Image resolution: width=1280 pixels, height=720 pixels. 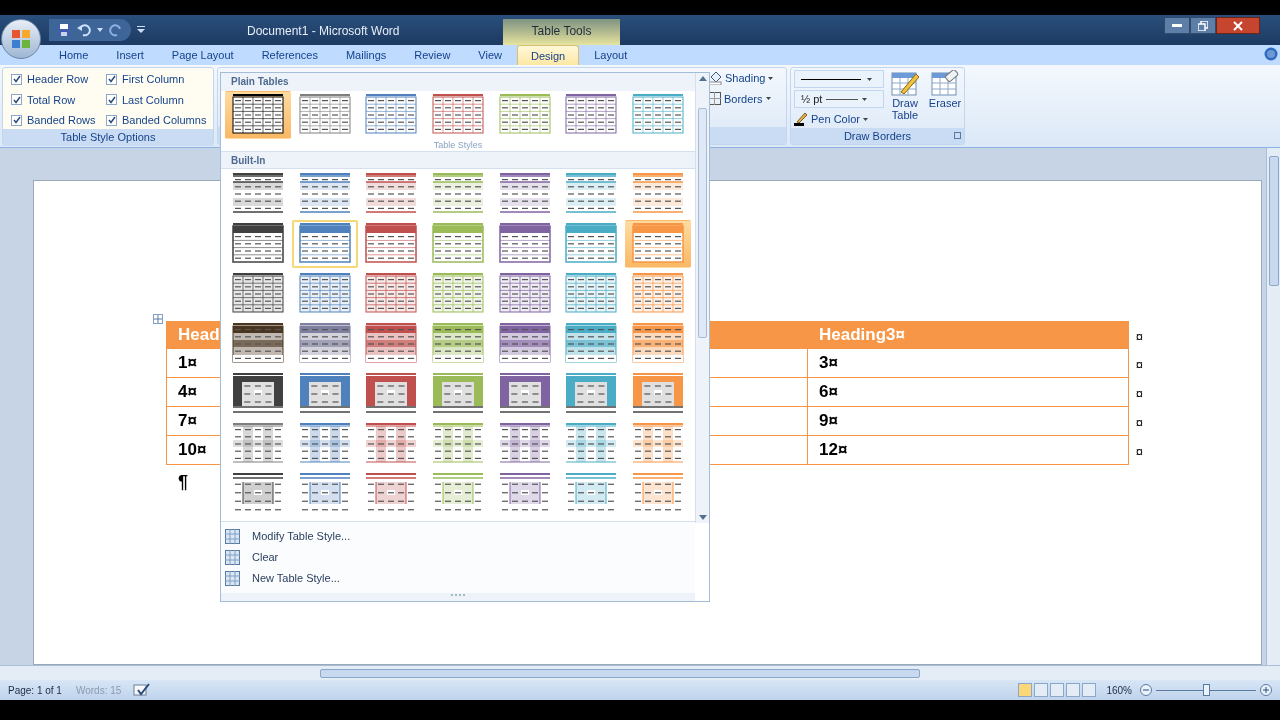 I want to click on group-label: Table Style Options, so click(x=108, y=137).